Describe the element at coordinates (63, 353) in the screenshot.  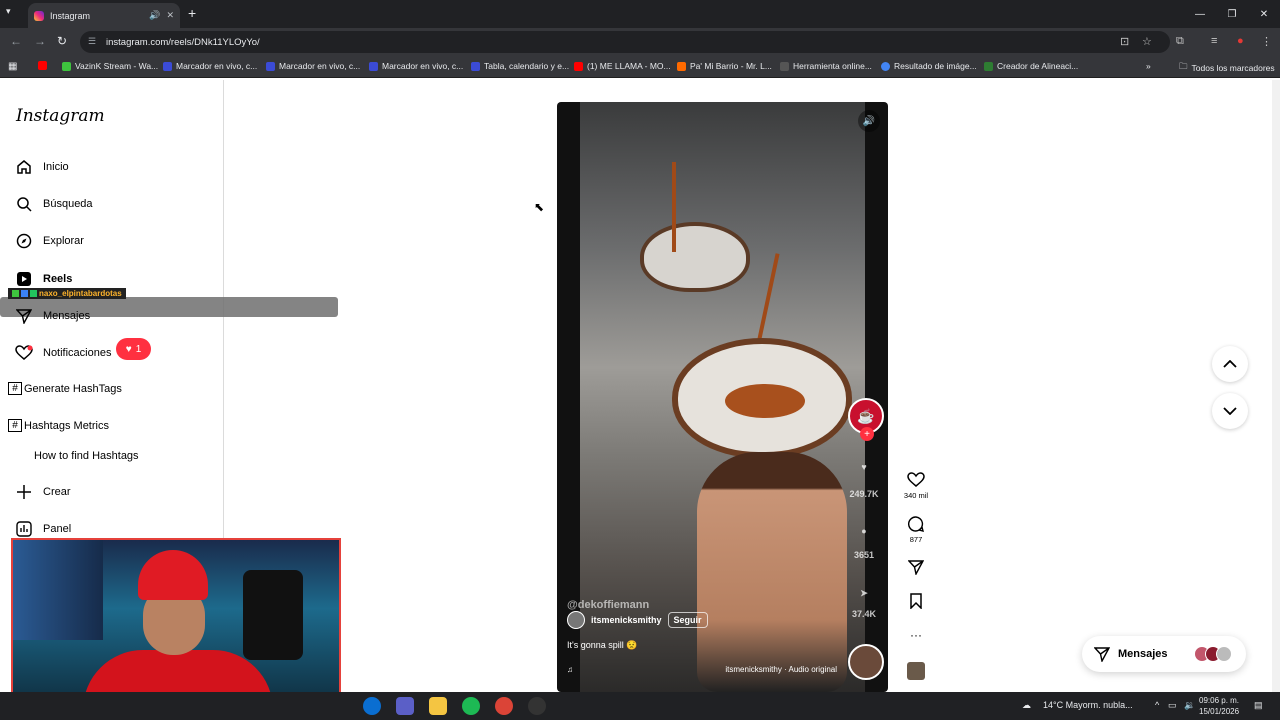
I see `sidebar-item-notificaciones: Notificaciones` at that location.